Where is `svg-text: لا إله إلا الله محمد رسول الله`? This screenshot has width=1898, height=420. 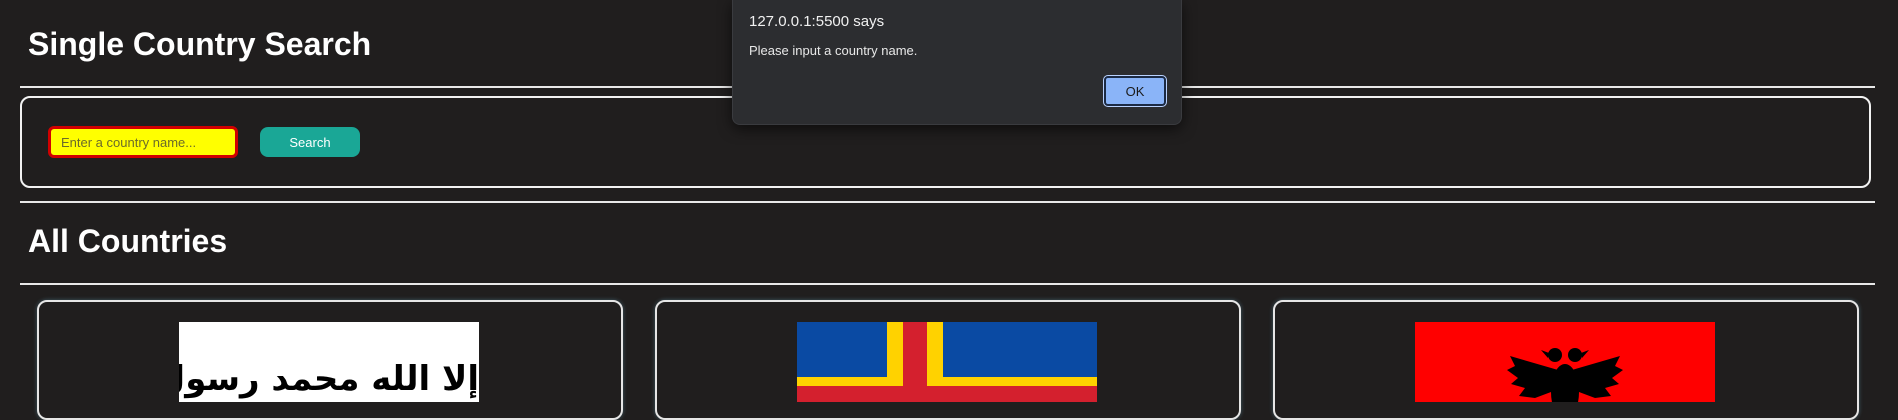
svg-text: لا إله إلا الله محمد رسول الله is located at coordinates (329, 379).